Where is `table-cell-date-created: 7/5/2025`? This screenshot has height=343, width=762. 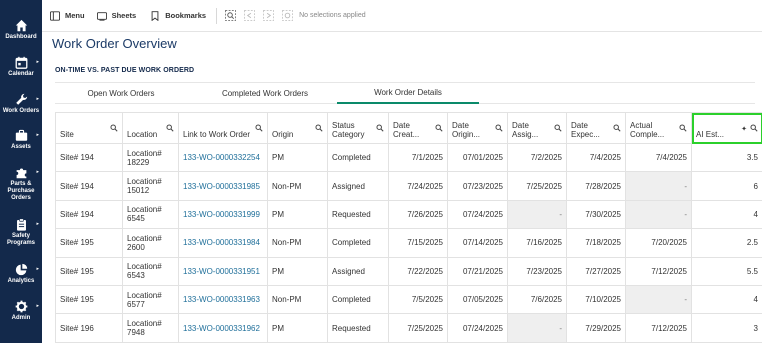
table-cell-date-created: 7/5/2025 is located at coordinates (418, 299).